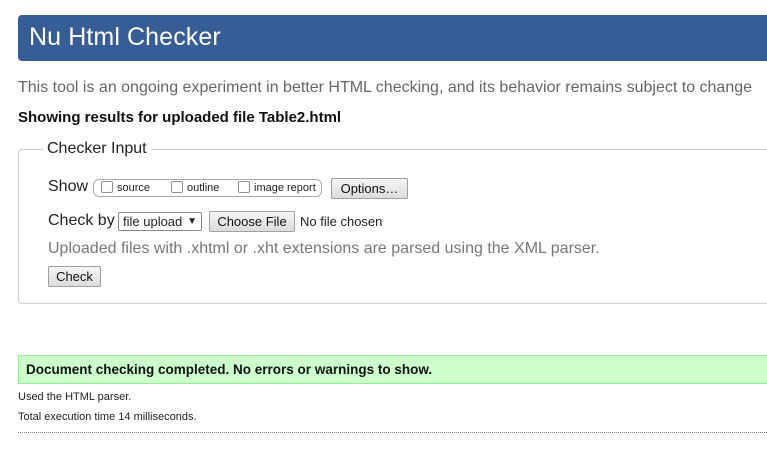 The height and width of the screenshot is (450, 767). I want to click on parser-info: Used the HTML parser., so click(75, 397).